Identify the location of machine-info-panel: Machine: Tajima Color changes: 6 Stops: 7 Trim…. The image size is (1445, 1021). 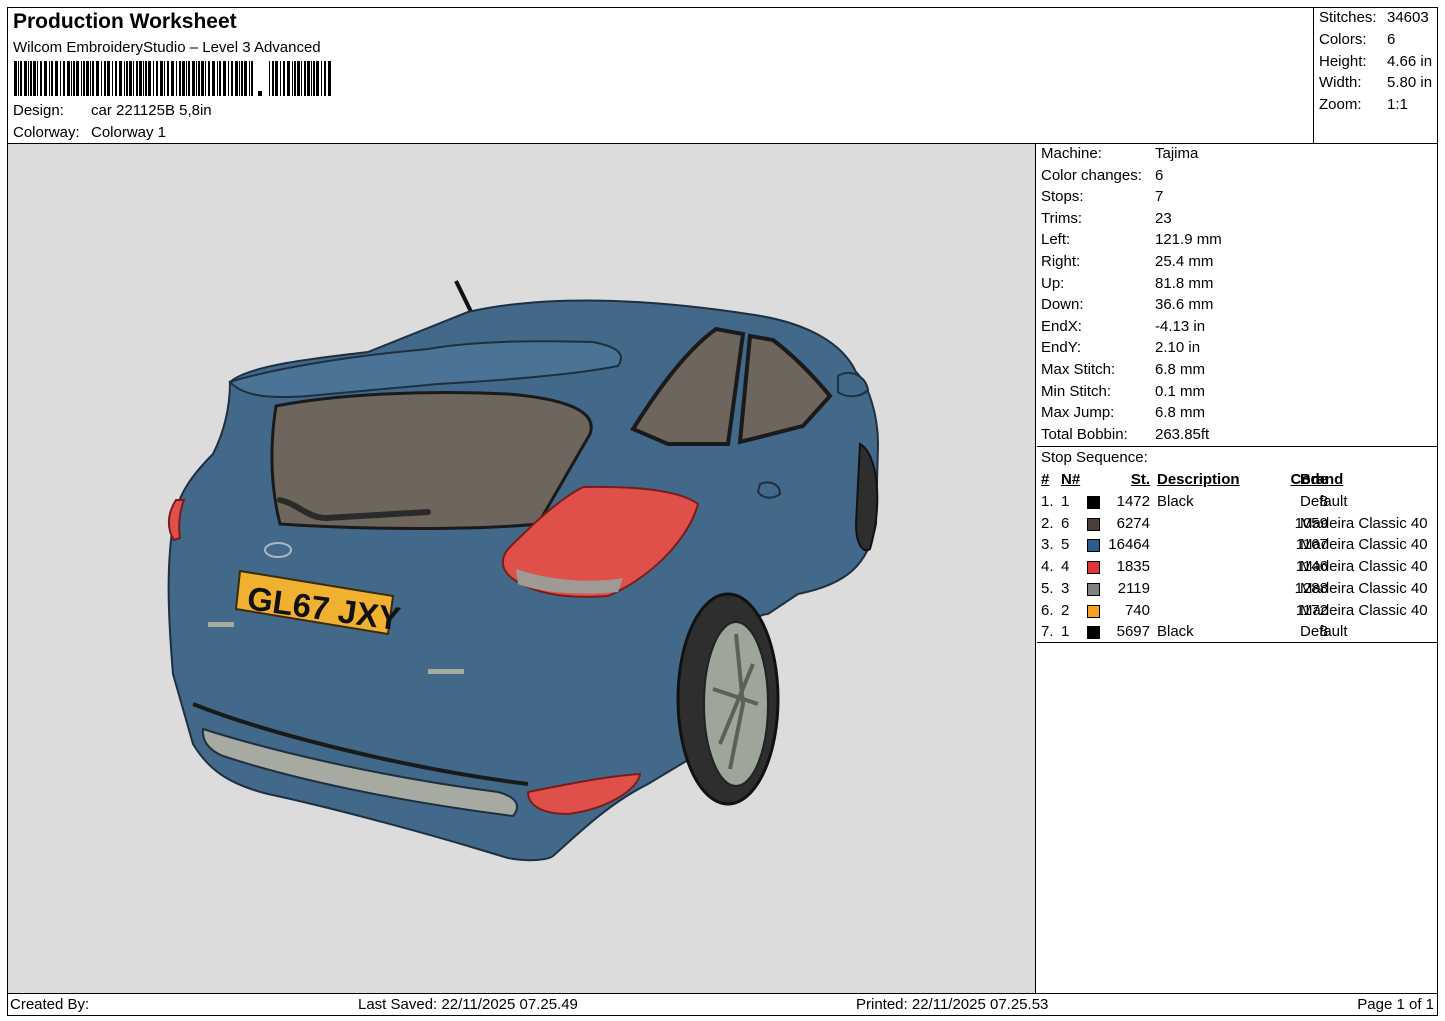
(1237, 295).